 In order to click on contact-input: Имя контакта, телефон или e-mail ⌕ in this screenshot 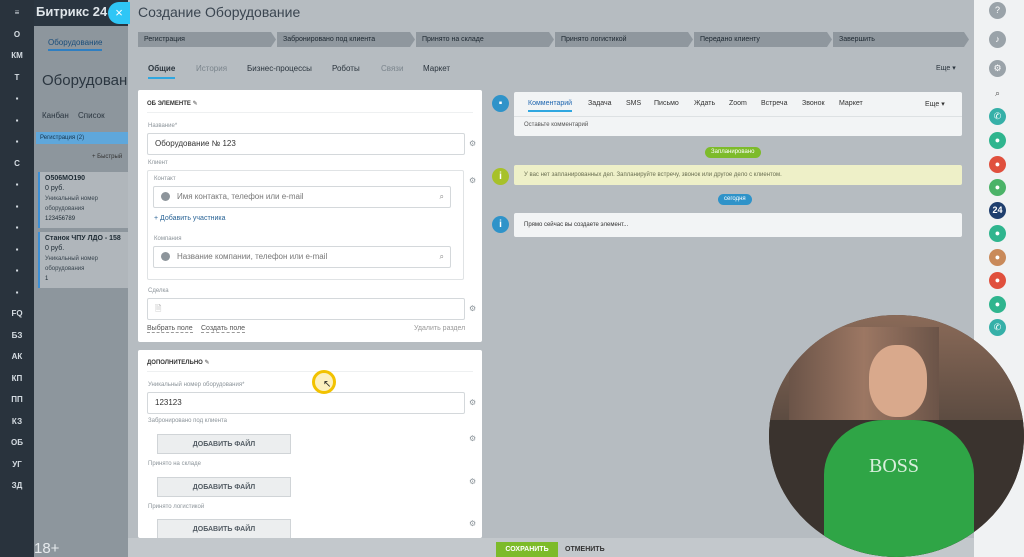, I will do `click(302, 197)`.